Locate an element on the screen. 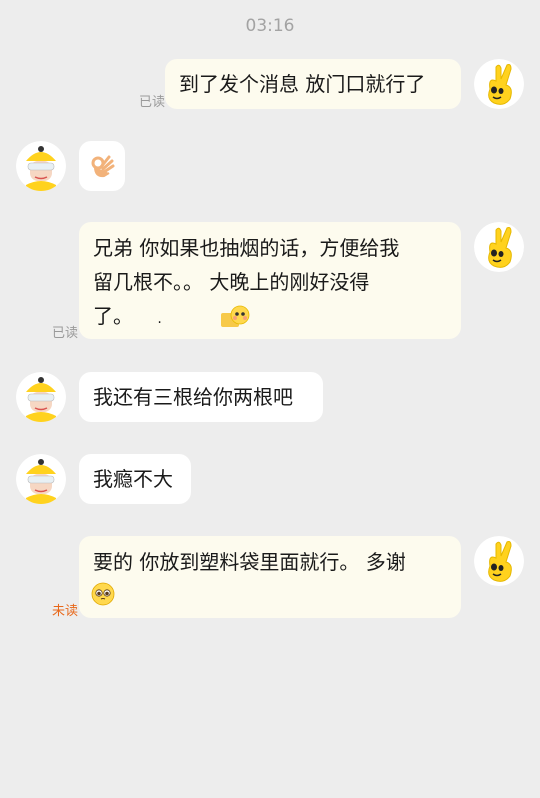  chat-timestamp: 03:16 is located at coordinates (270, 26).